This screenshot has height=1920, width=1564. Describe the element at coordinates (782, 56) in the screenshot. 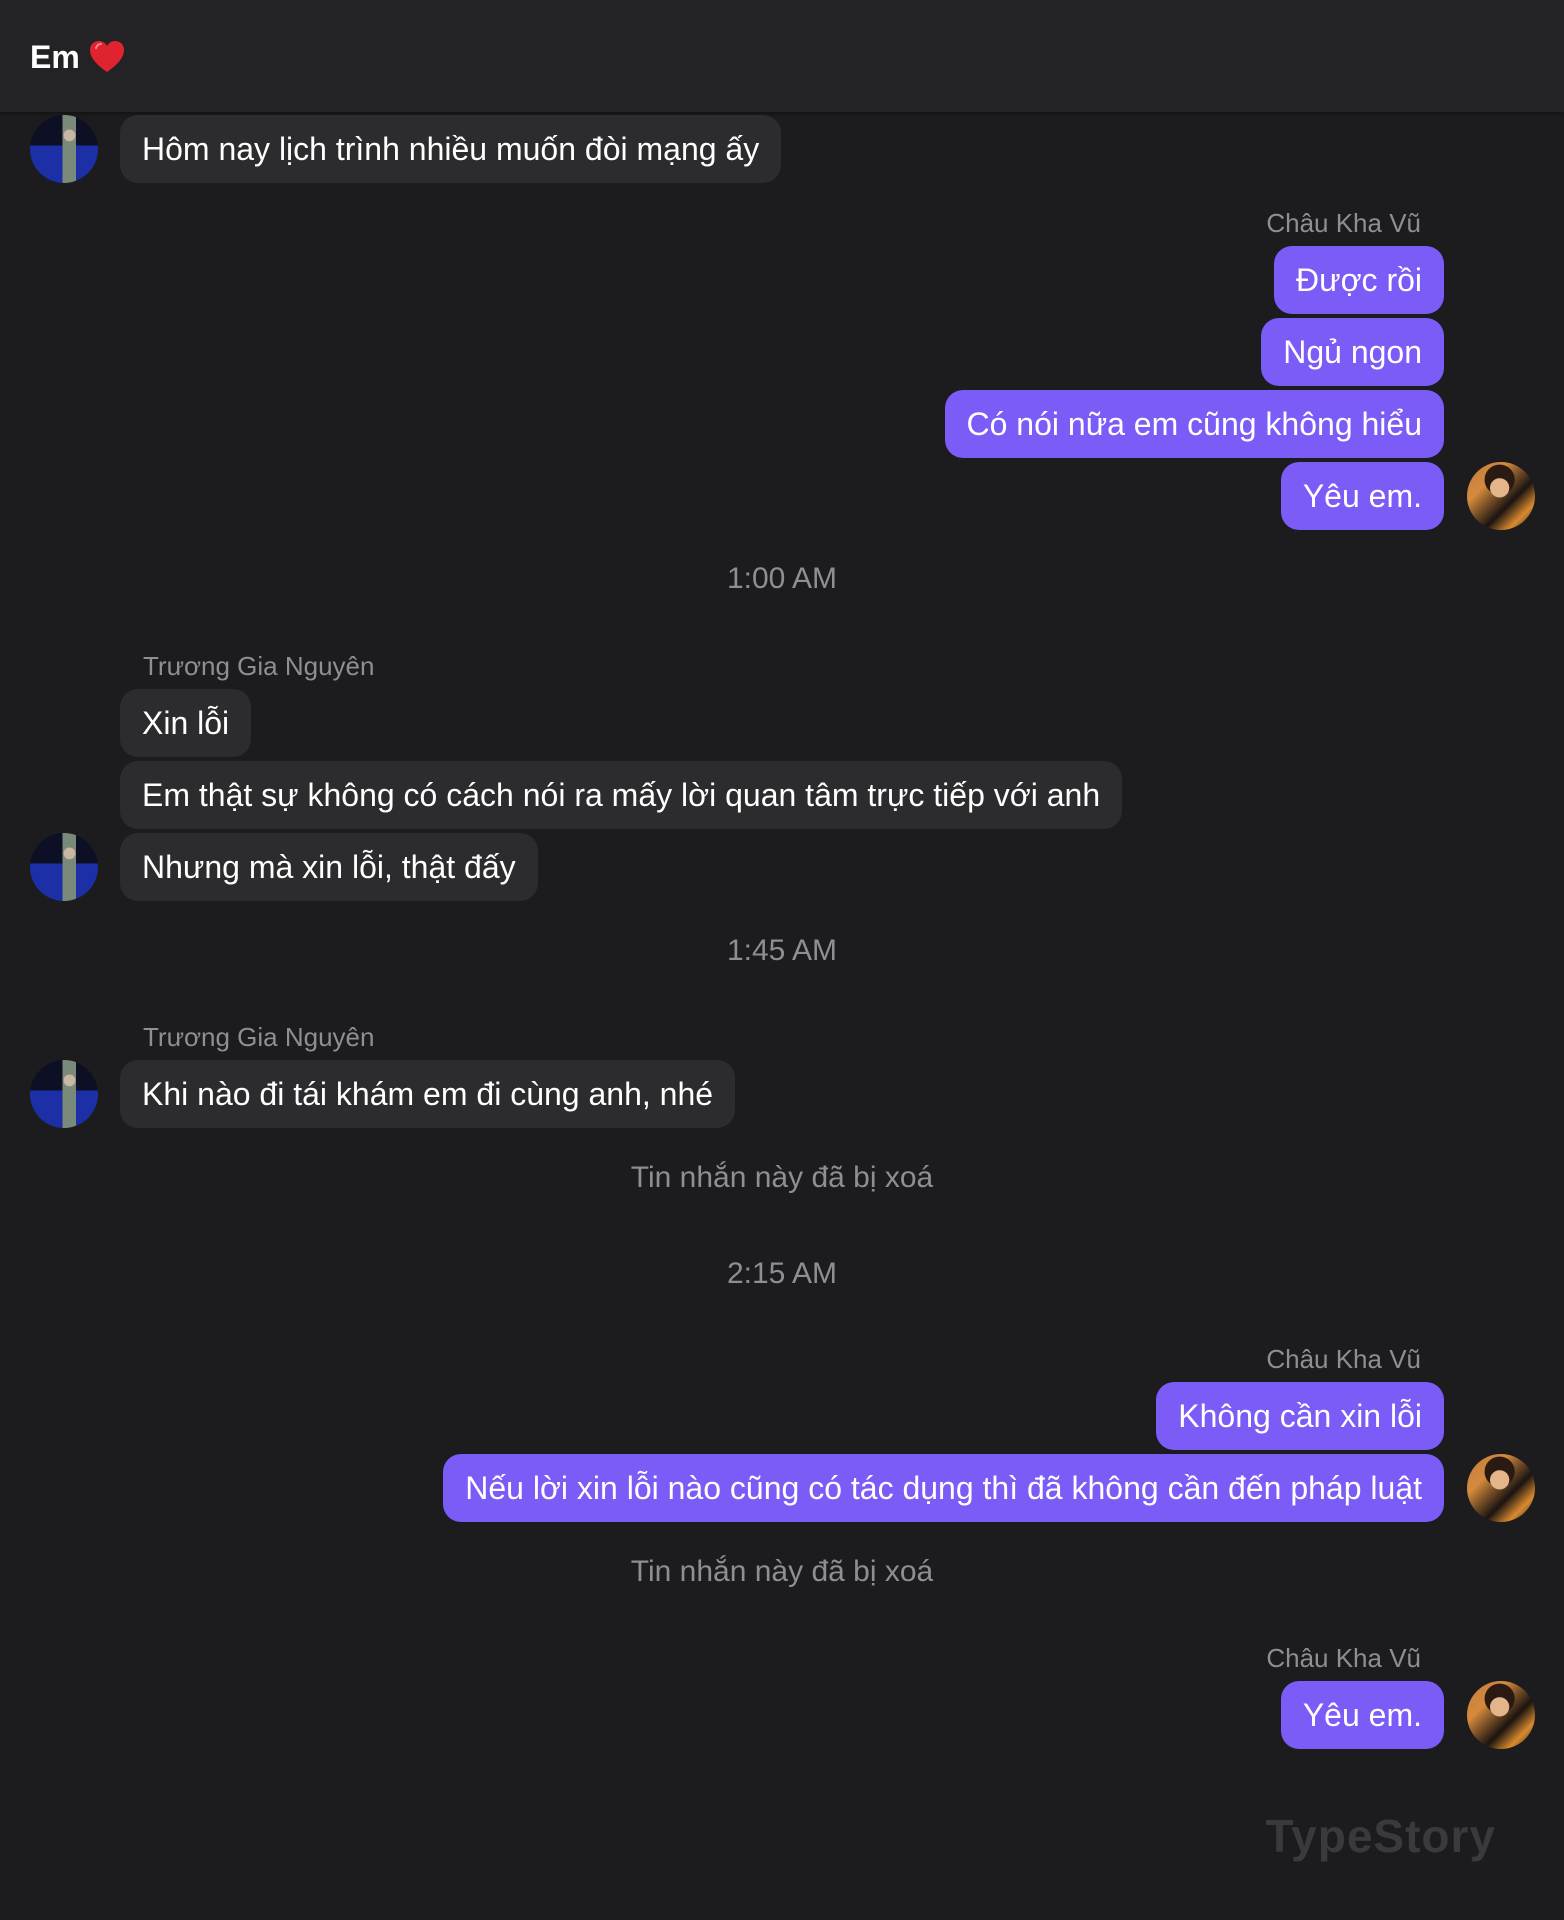

I see `chat-header: Em` at that location.